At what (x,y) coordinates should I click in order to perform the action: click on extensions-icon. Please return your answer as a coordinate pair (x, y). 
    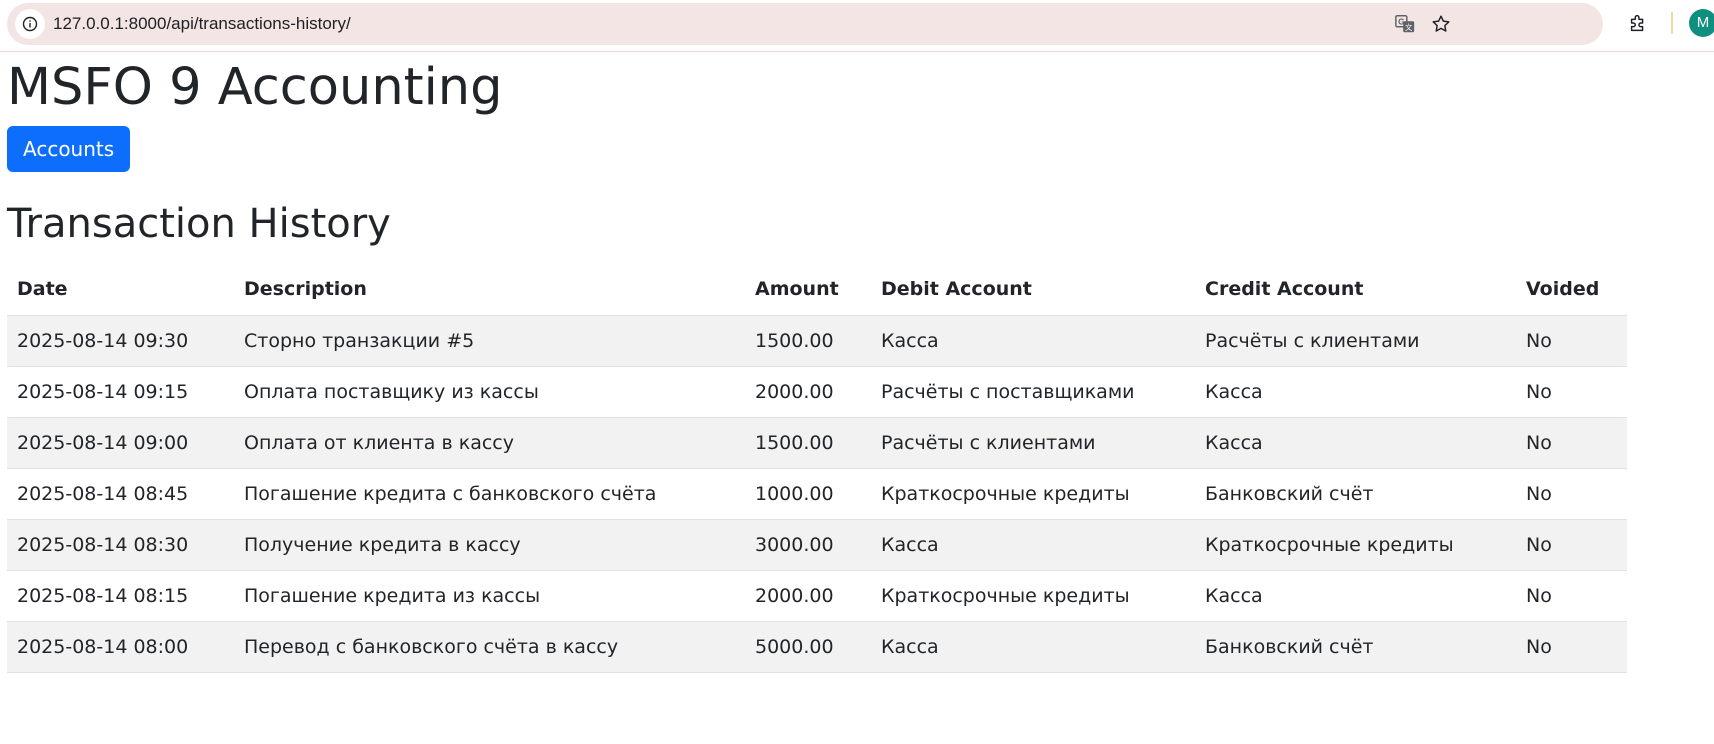
    Looking at the image, I should click on (1638, 23).